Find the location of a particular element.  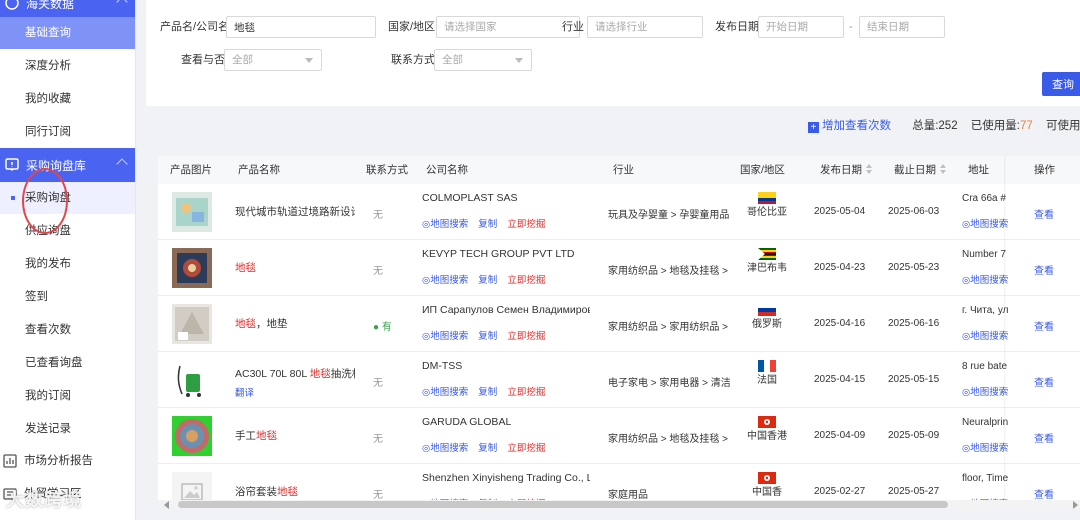

sidebar-item-viewed-inquiries: 已查看询盘 is located at coordinates (67, 363).